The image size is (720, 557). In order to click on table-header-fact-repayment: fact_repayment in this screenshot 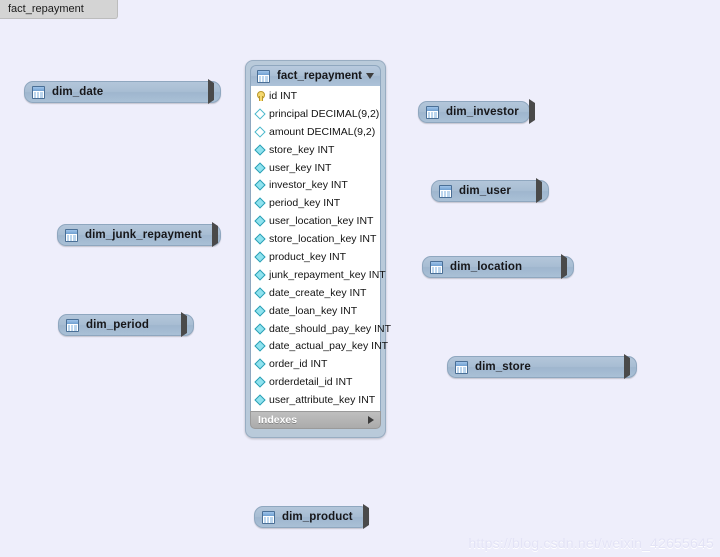, I will do `click(315, 75)`.